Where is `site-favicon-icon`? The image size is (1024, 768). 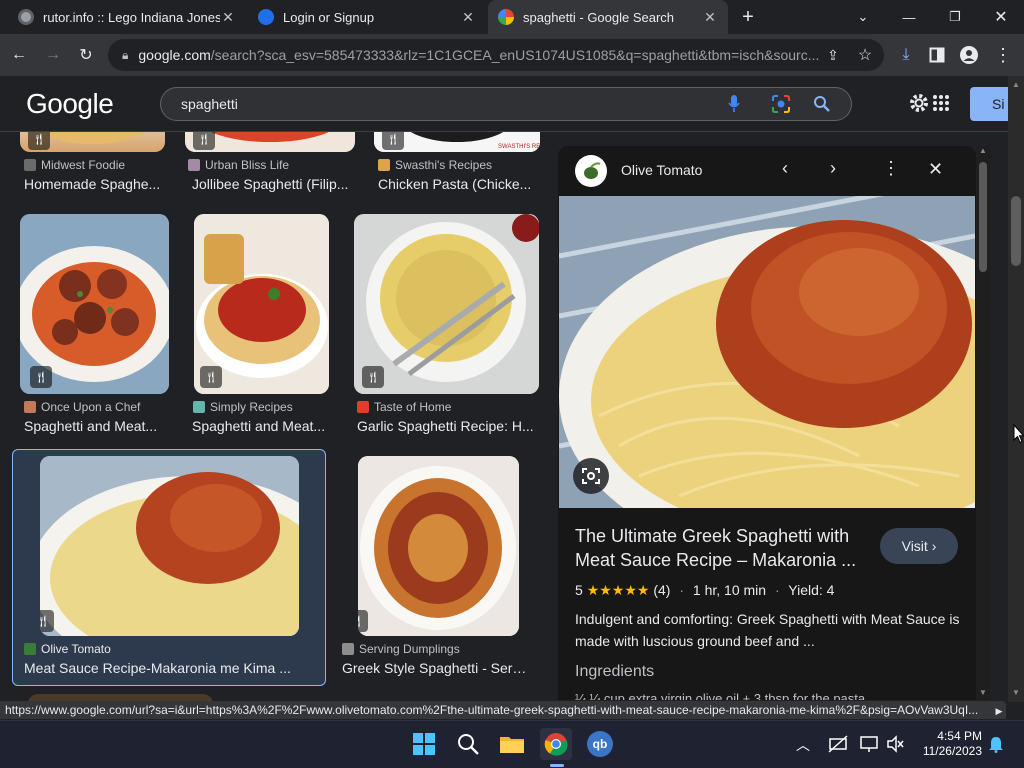
site-favicon-icon is located at coordinates (30, 407).